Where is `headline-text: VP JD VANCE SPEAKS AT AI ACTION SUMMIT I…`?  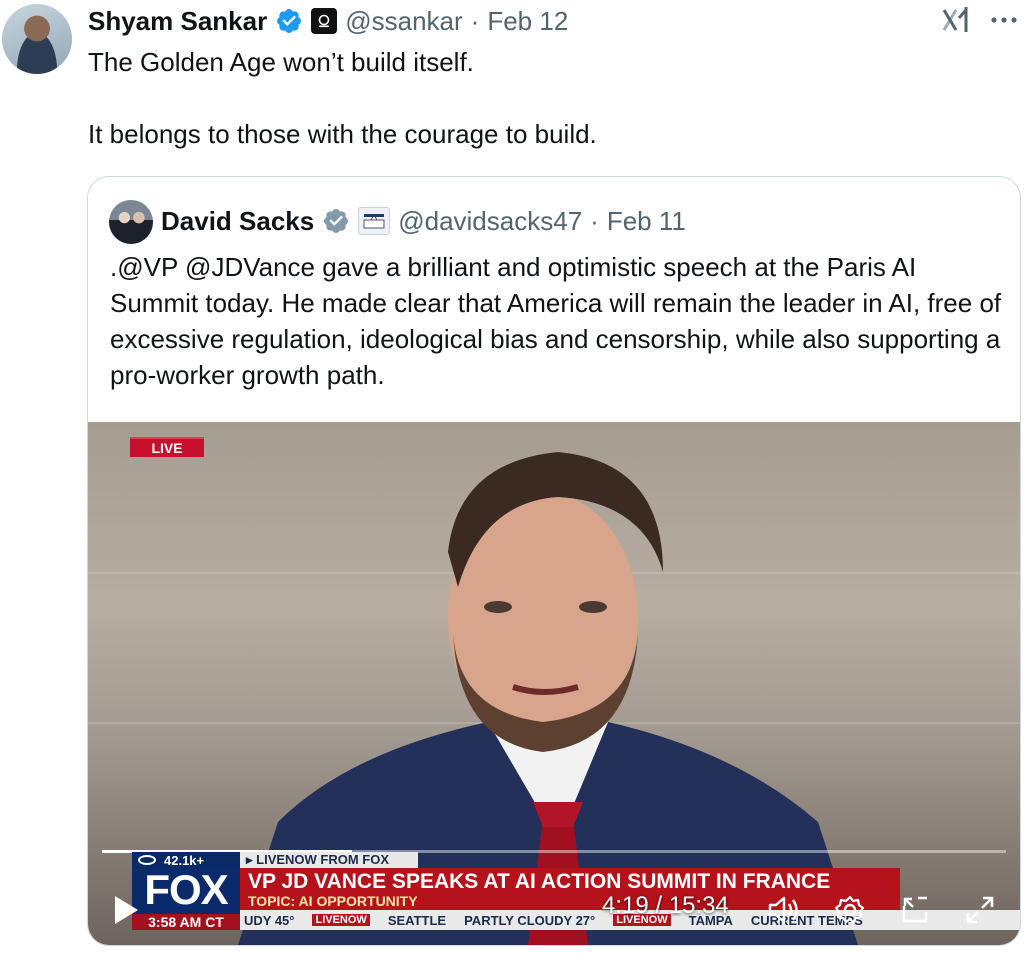 headline-text: VP JD VANCE SPEAKS AT AI ACTION SUMMIT I… is located at coordinates (539, 881).